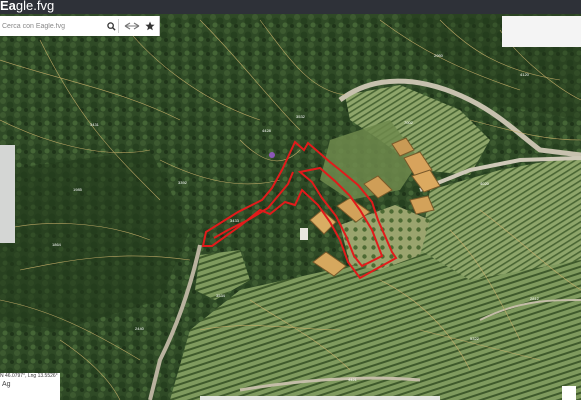 The width and height of the screenshot is (581, 400). Describe the element at coordinates (221, 295) in the screenshot. I see `svg-text: 3534` at that location.